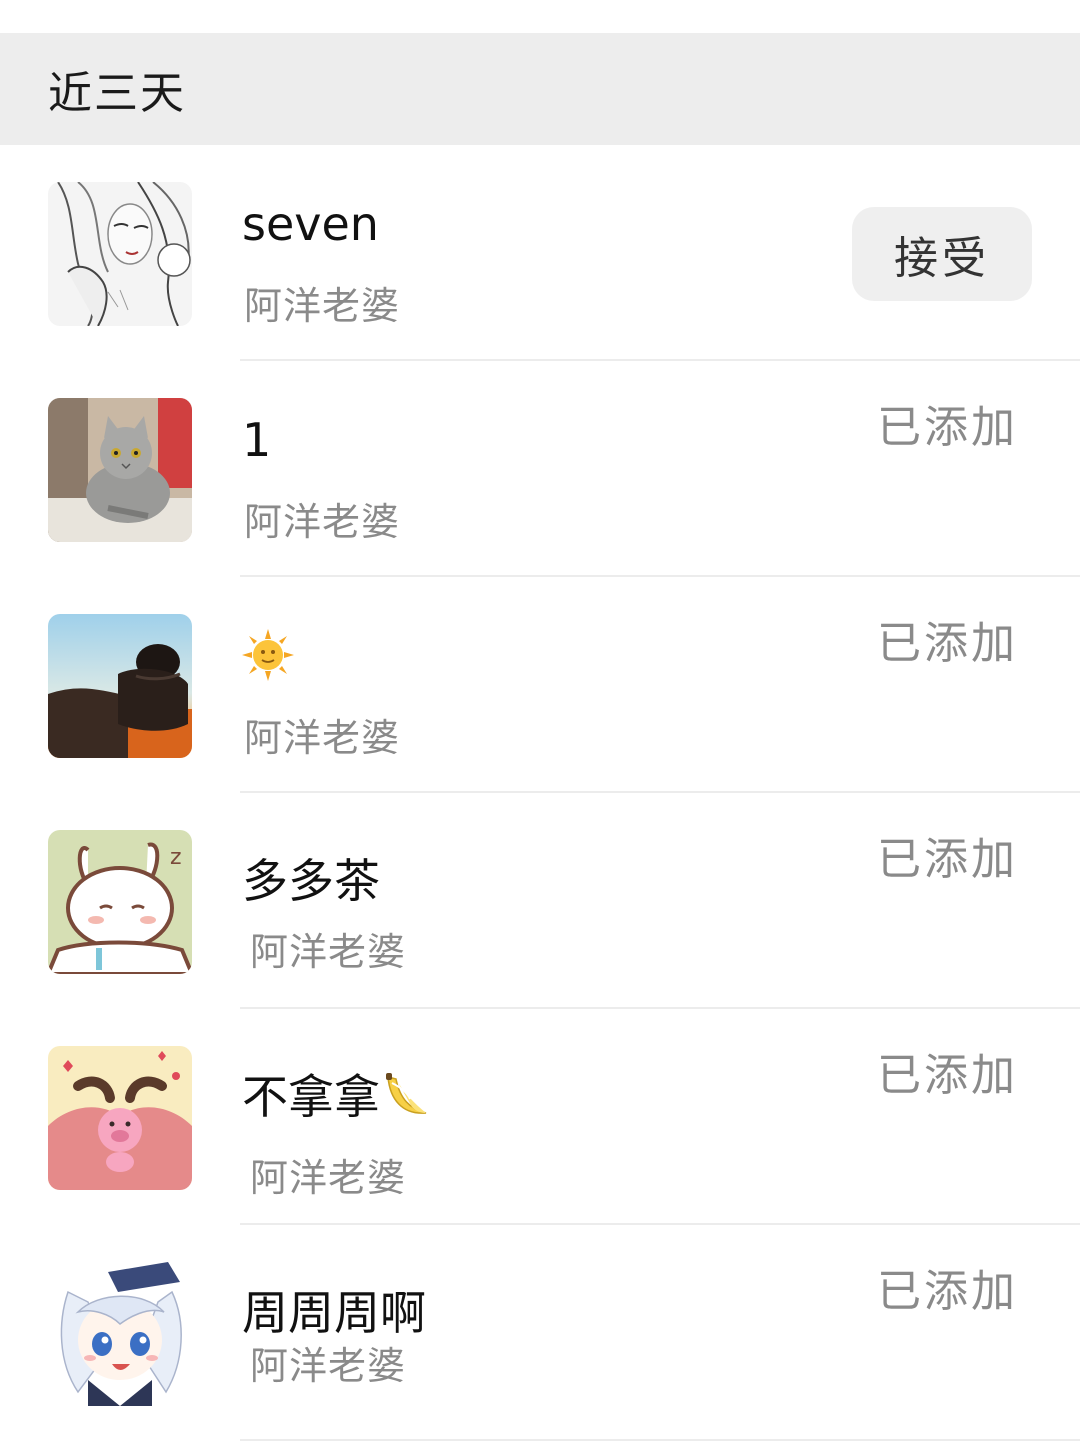 The width and height of the screenshot is (1080, 1448). I want to click on friend-request-row: 周周周啊 阿洋老婆 已添加, so click(540, 1333).